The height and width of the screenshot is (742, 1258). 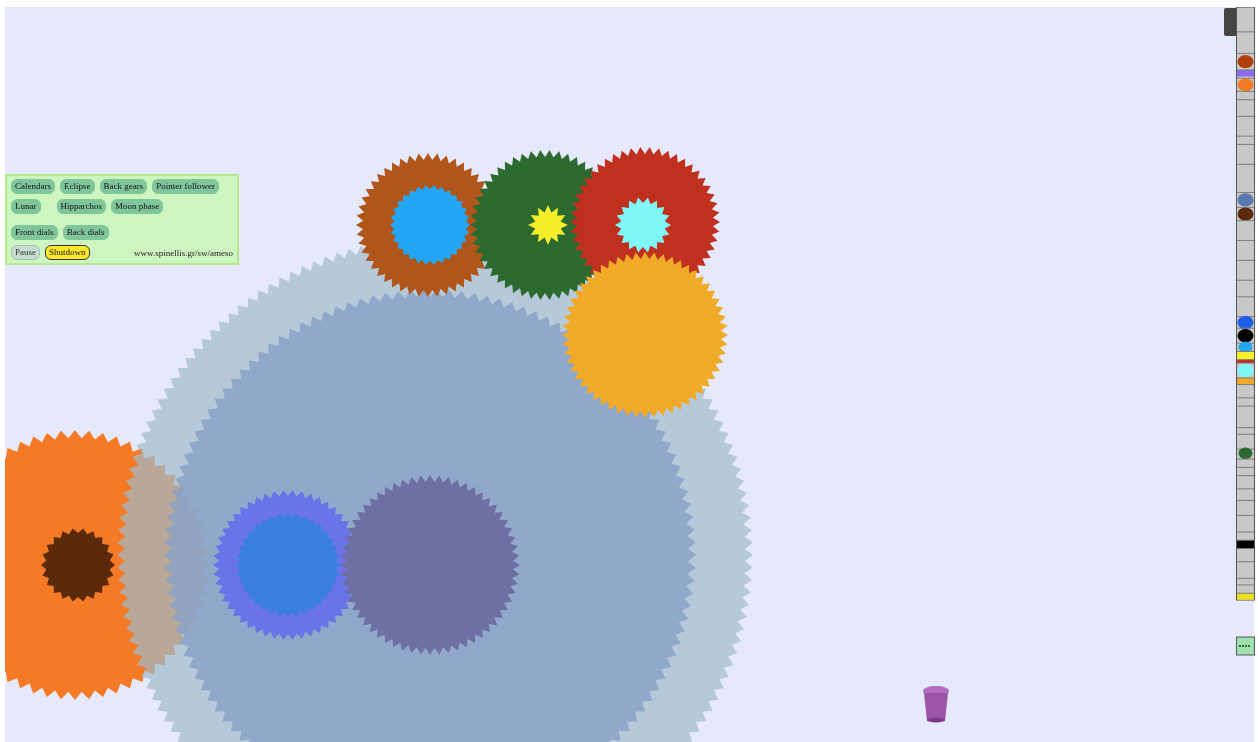 I want to click on toggle-button: Eclipse, so click(x=77, y=186).